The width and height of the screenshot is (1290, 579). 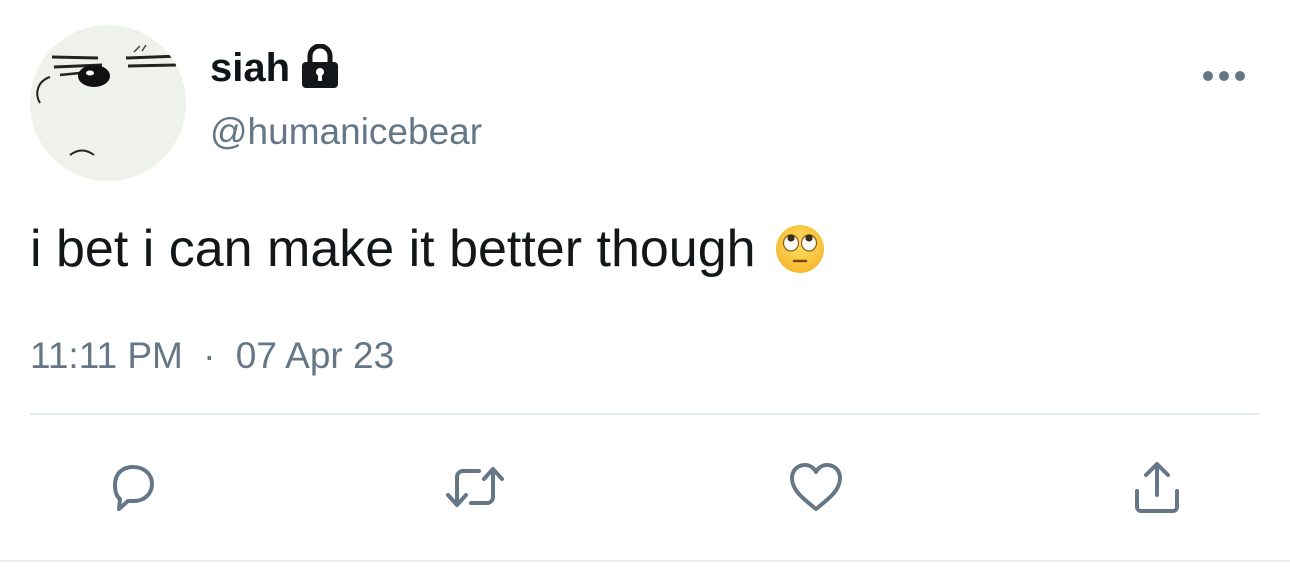 I want to click on divider, so click(x=645, y=414).